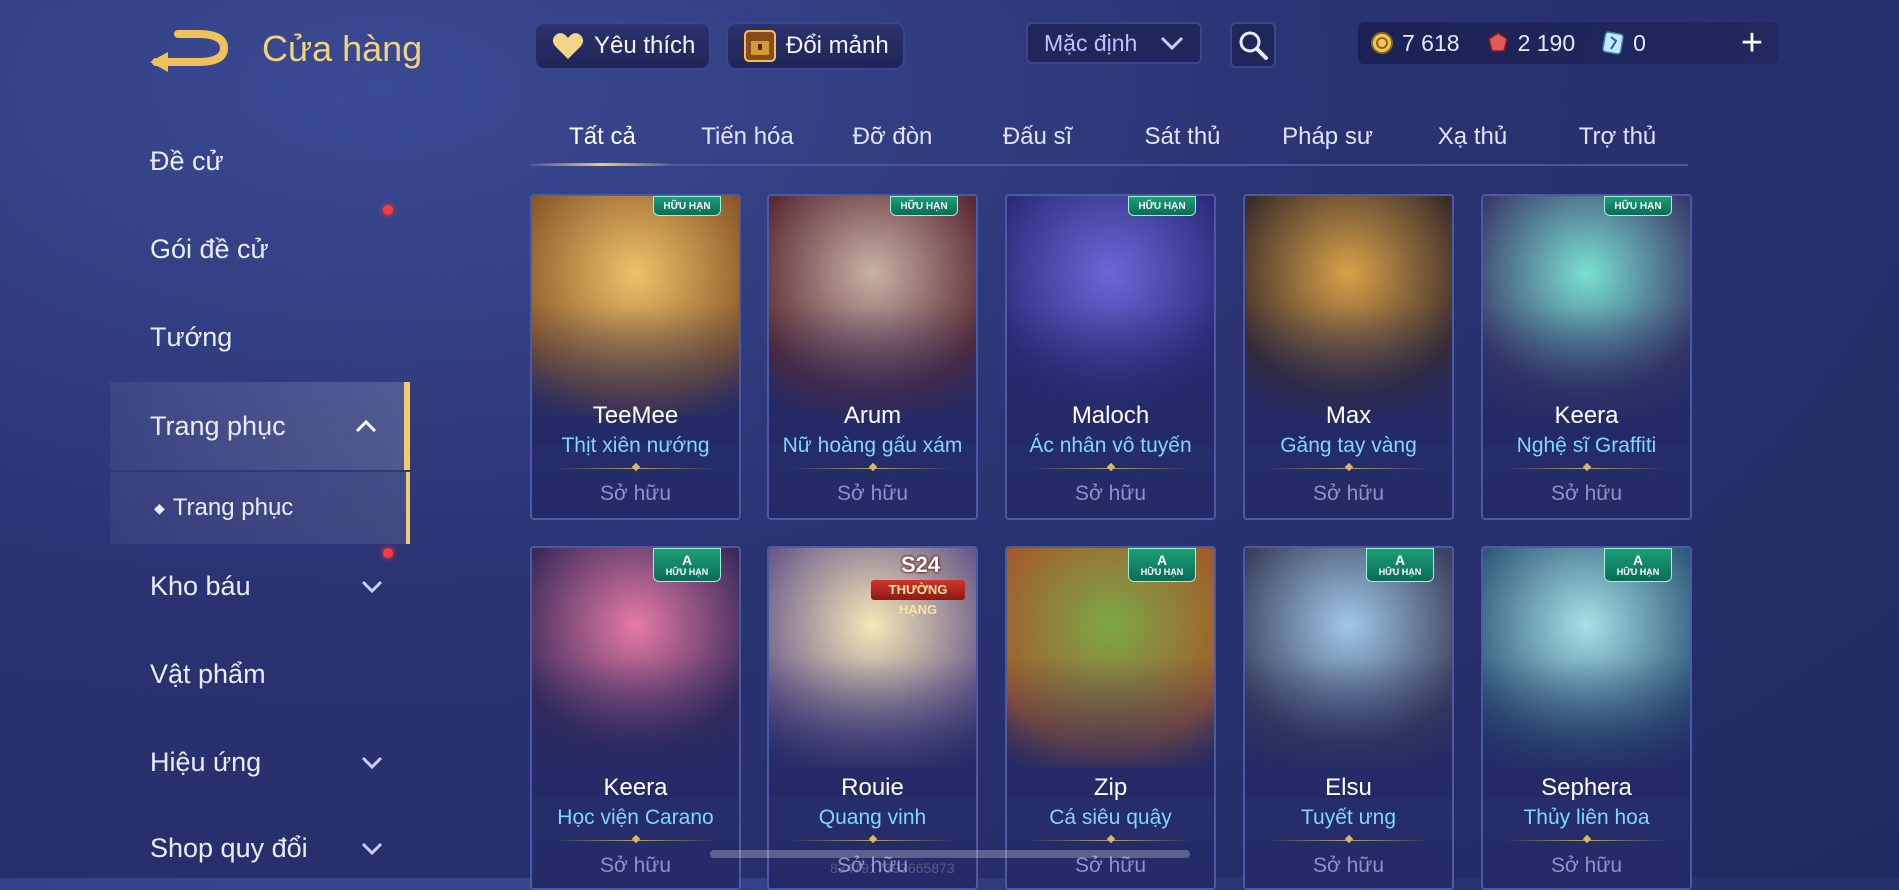 Image resolution: width=1899 pixels, height=890 pixels. I want to click on notification-dot, so click(388, 553).